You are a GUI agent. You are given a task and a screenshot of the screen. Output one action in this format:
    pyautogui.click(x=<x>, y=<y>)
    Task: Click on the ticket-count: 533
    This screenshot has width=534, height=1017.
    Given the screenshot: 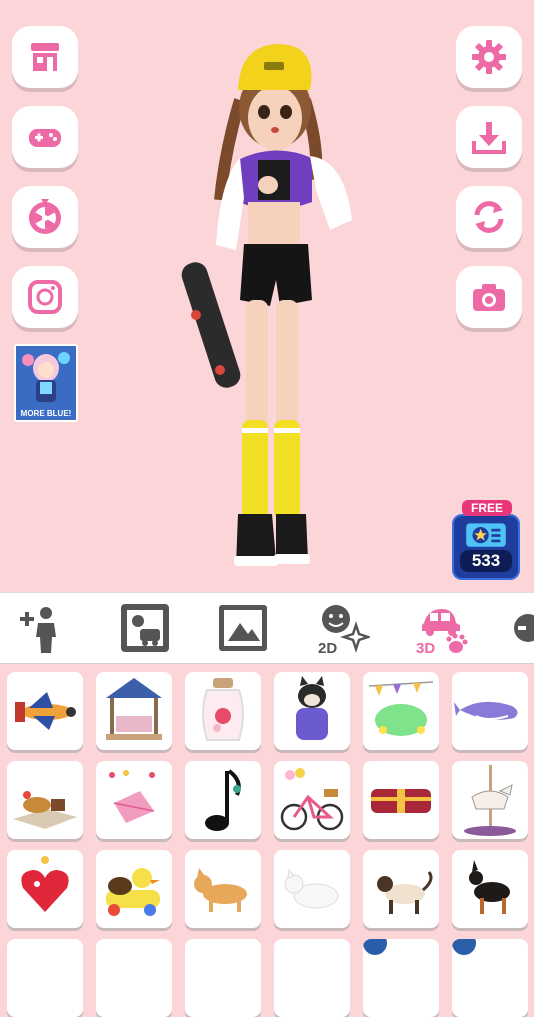 What is the action you would take?
    pyautogui.click(x=486, y=561)
    